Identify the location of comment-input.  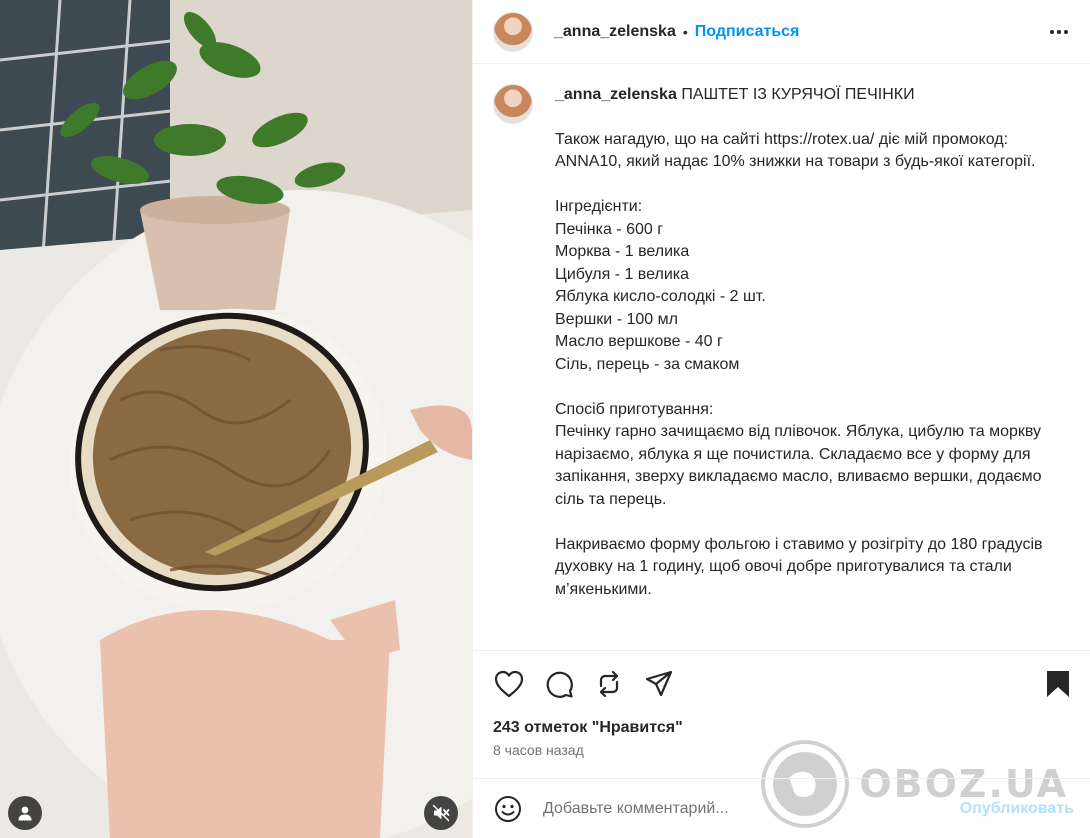
(751, 808).